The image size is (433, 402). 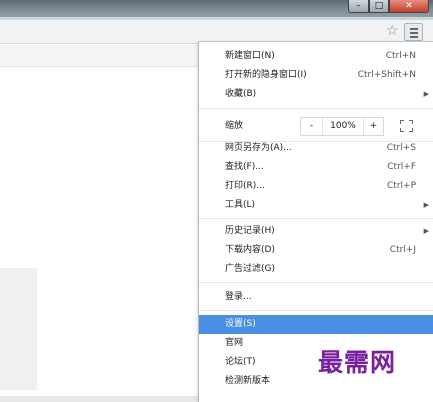 I want to click on menu-item-bookmarks: 收藏(B) ▶, so click(x=316, y=94).